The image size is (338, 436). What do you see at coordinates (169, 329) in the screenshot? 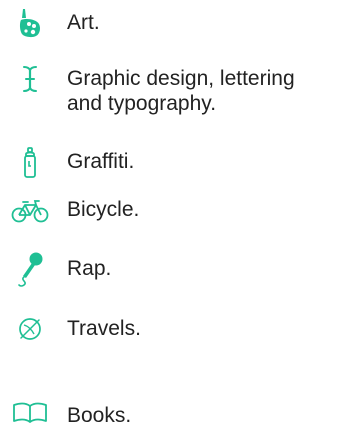
I see `list-item-travels: Travels.` at bounding box center [169, 329].